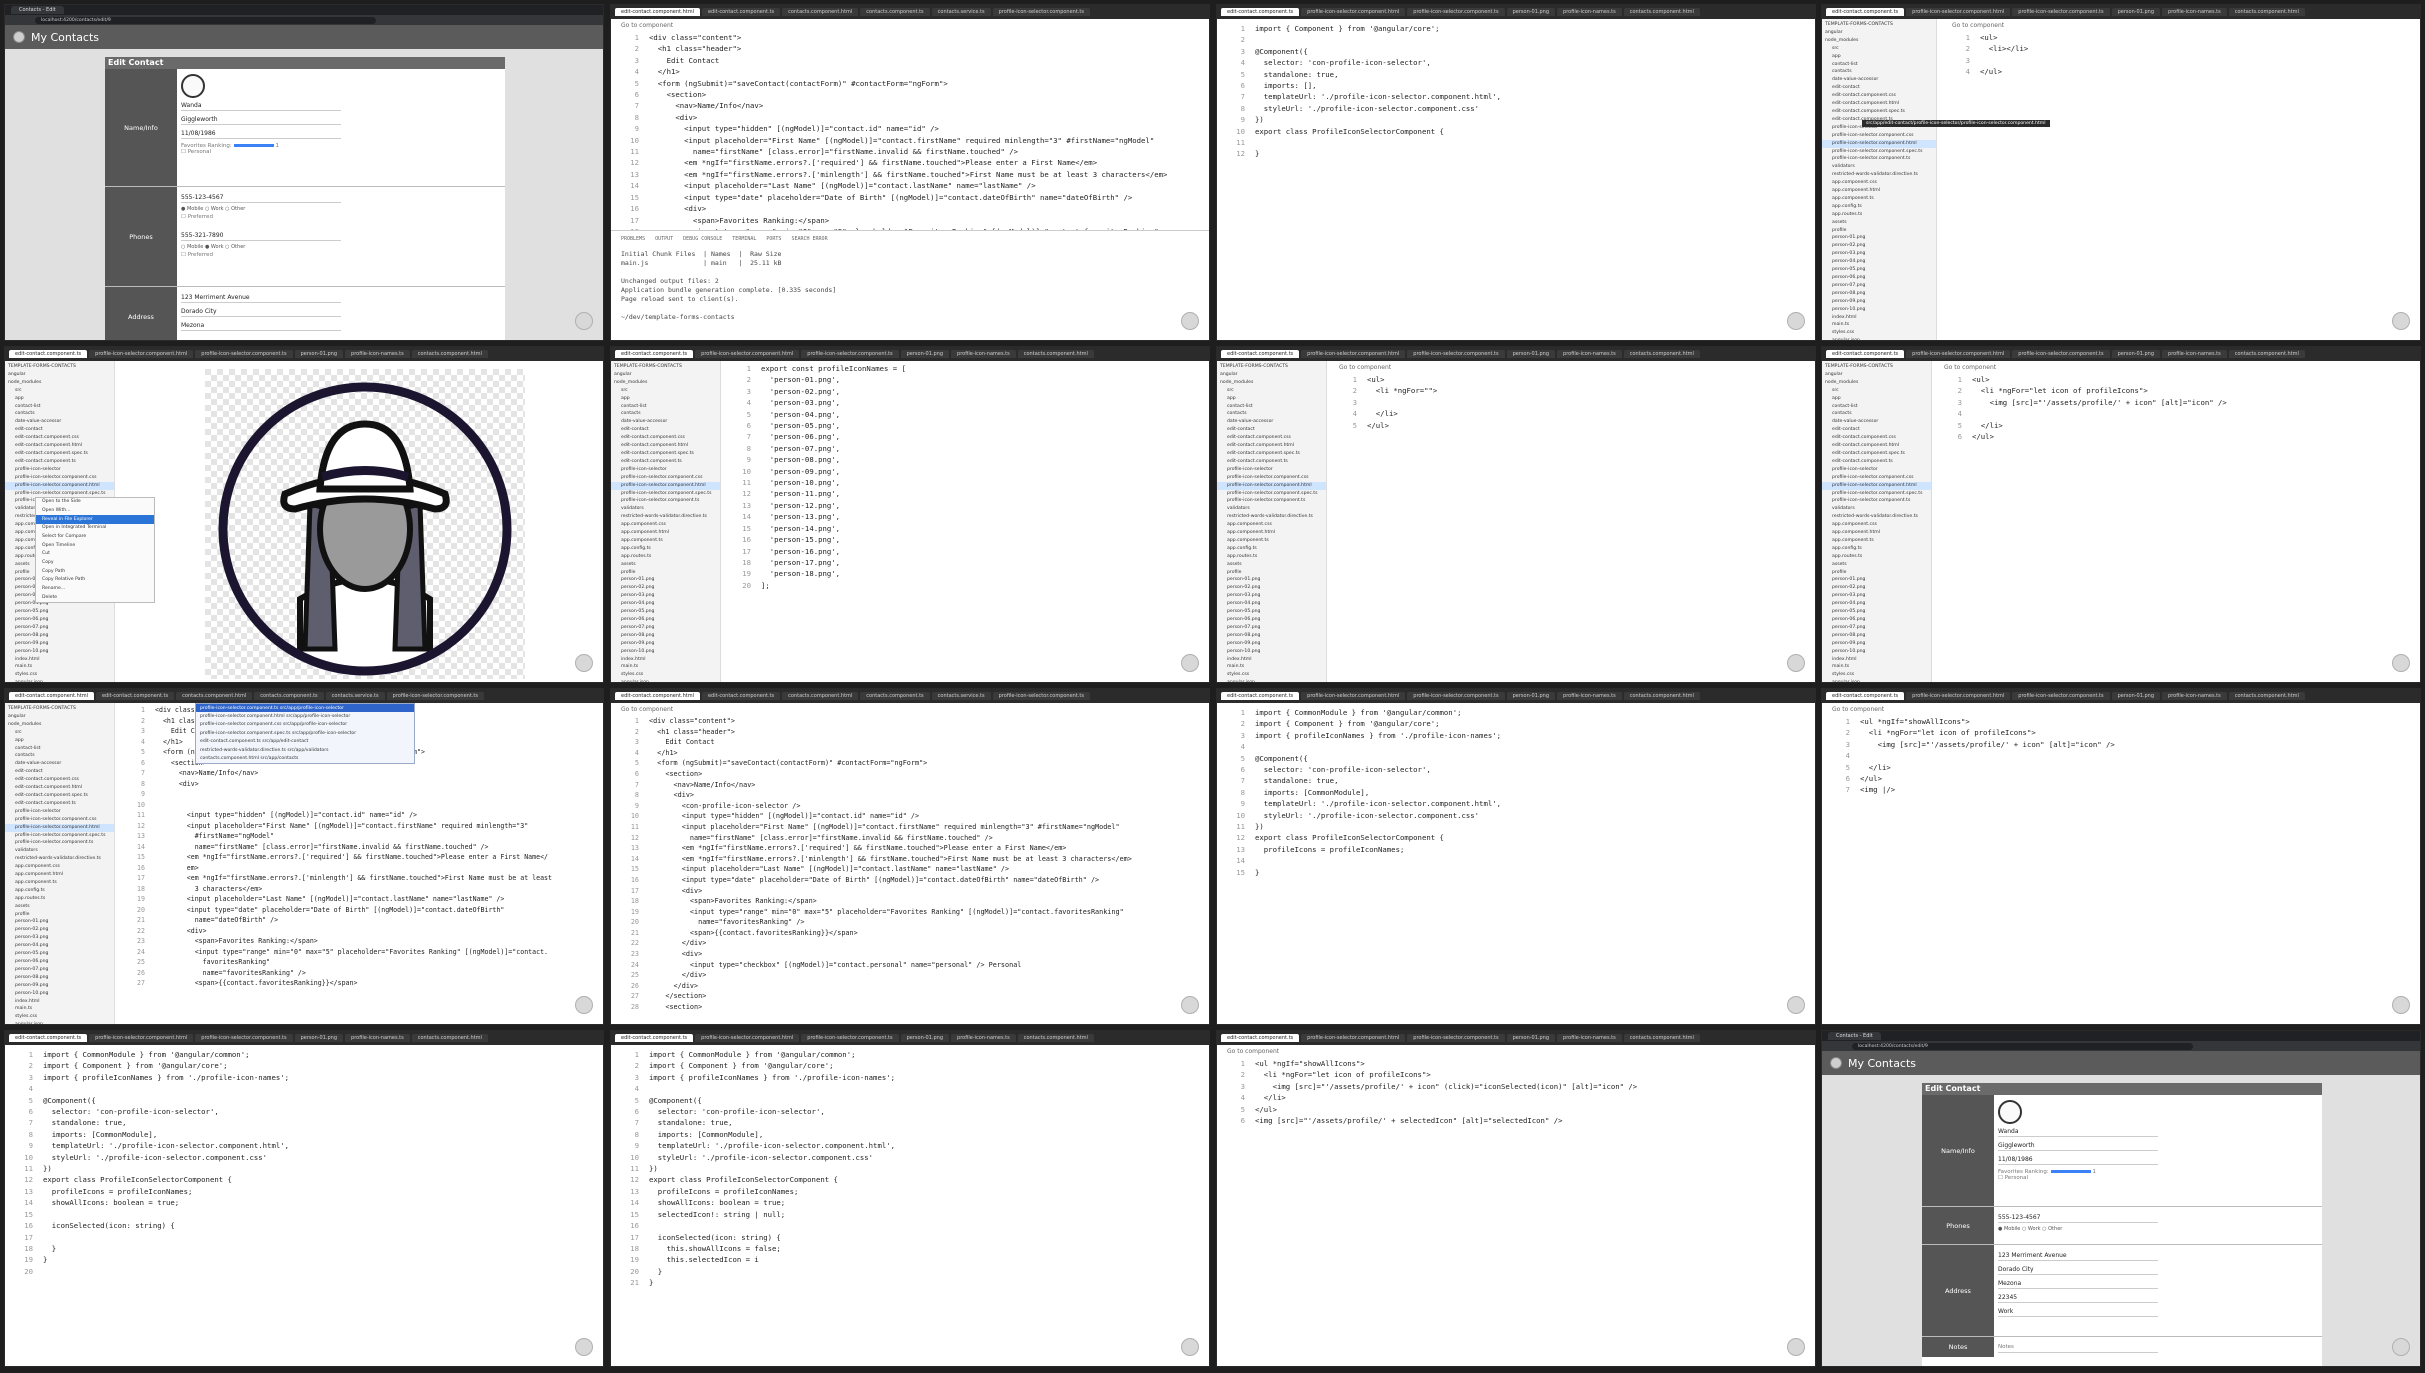  Describe the element at coordinates (2179, 425) in the screenshot. I see `code-line: 5 </li>` at that location.